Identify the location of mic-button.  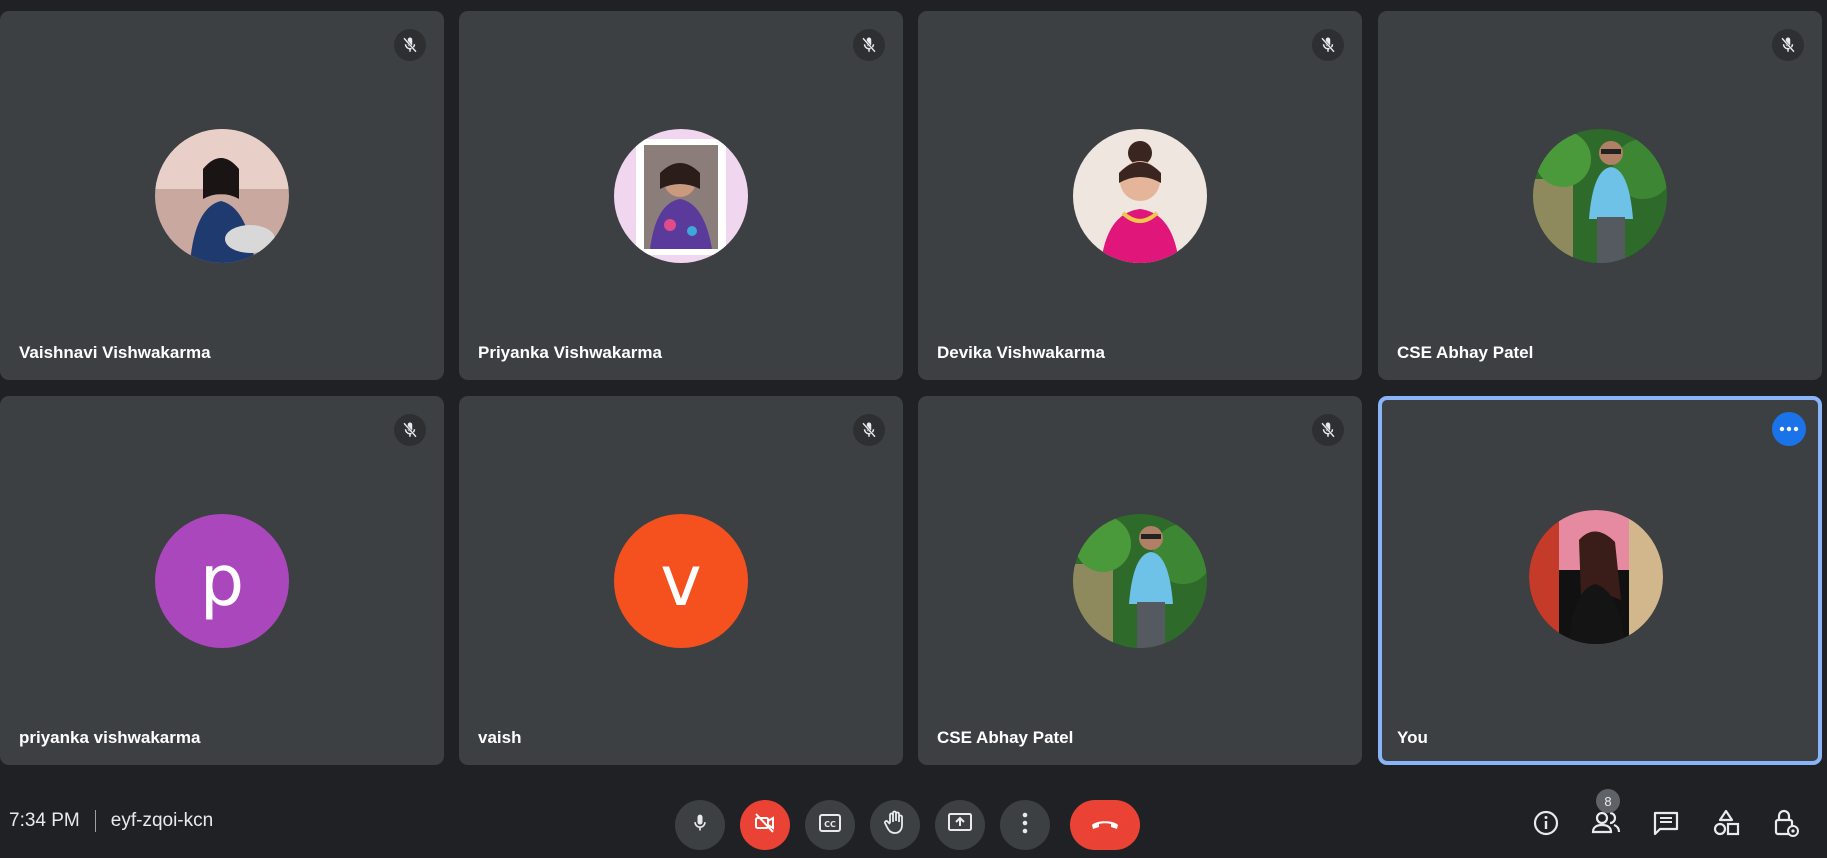
(700, 825).